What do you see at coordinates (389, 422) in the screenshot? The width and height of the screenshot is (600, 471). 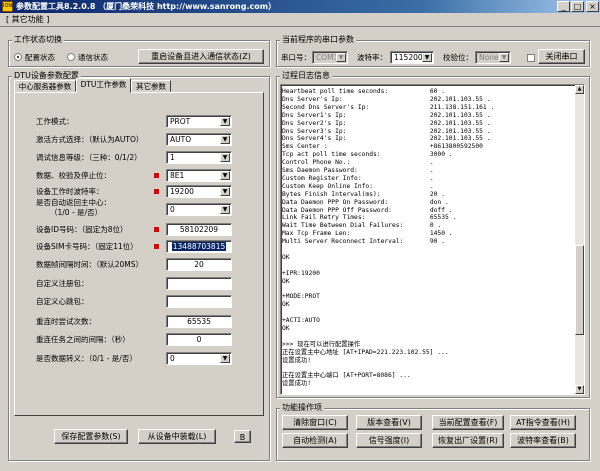 I see `op-button: 版本查看(V)` at bounding box center [389, 422].